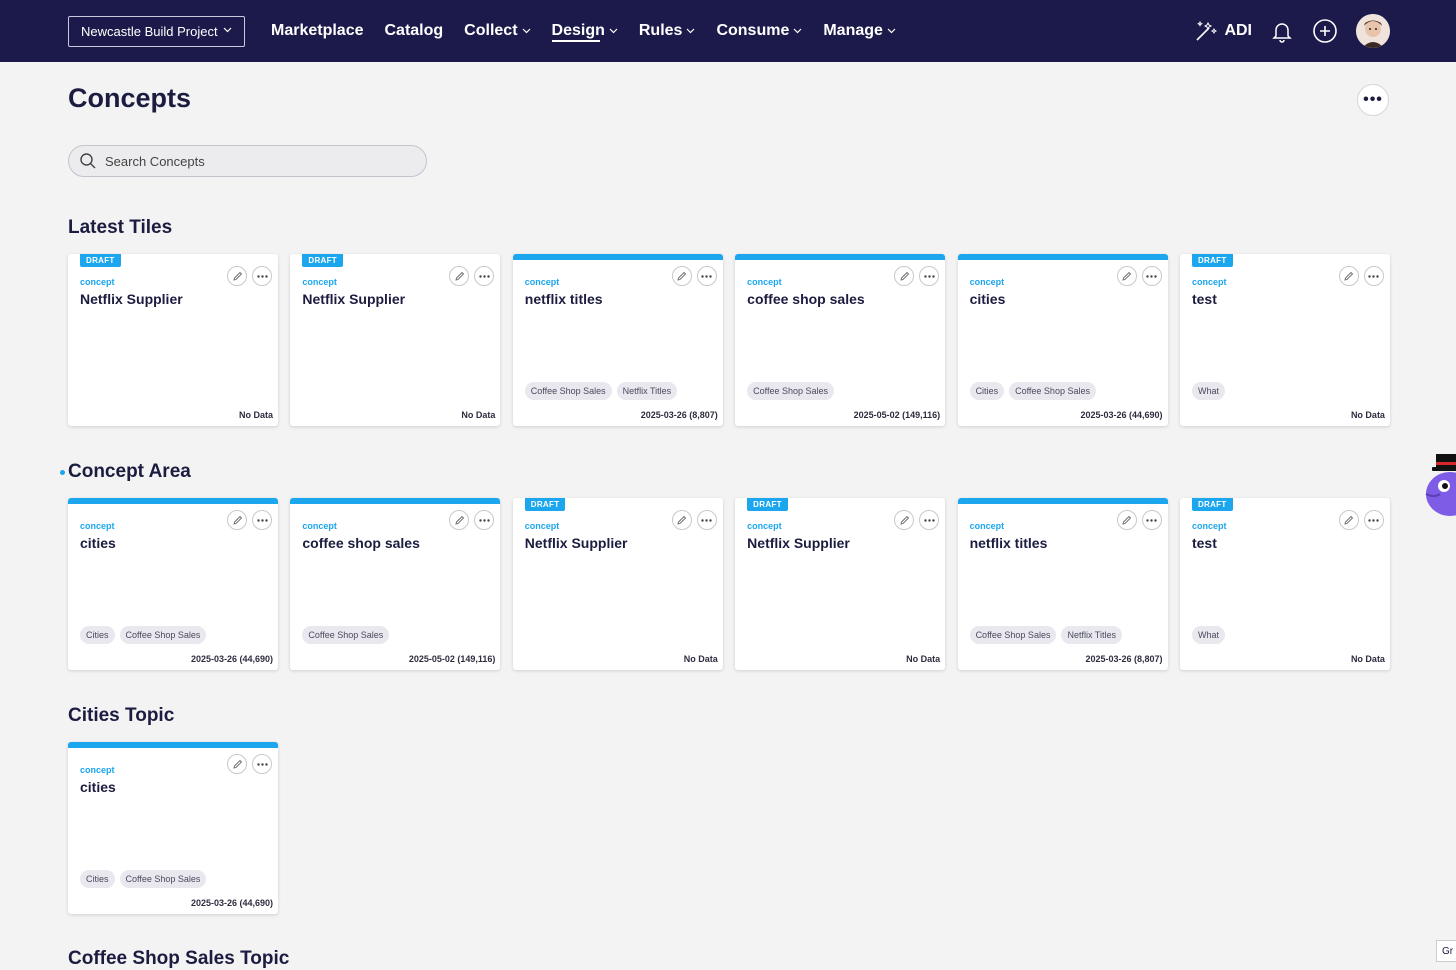 The width and height of the screenshot is (1456, 970). What do you see at coordinates (859, 31) in the screenshot?
I see `nav-item-manage: Manage` at bounding box center [859, 31].